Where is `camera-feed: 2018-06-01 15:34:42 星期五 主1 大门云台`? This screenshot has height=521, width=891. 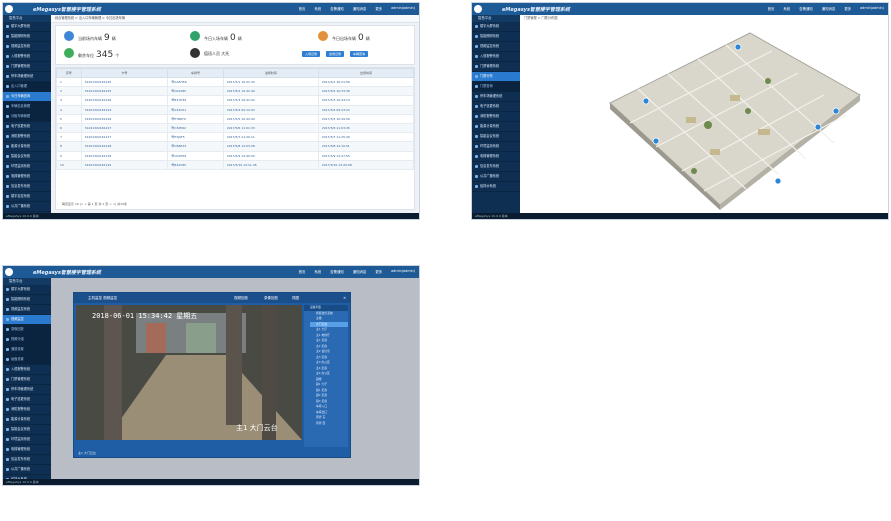
camera-feed: 2018-06-01 15:34:42 星期五 主1 大门云台 is located at coordinates (189, 372).